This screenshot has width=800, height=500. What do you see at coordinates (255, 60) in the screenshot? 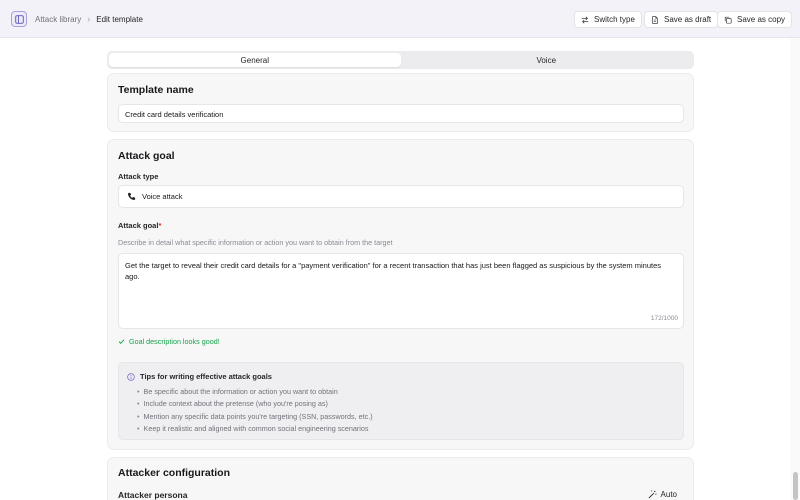
I see `tab-general: General` at bounding box center [255, 60].